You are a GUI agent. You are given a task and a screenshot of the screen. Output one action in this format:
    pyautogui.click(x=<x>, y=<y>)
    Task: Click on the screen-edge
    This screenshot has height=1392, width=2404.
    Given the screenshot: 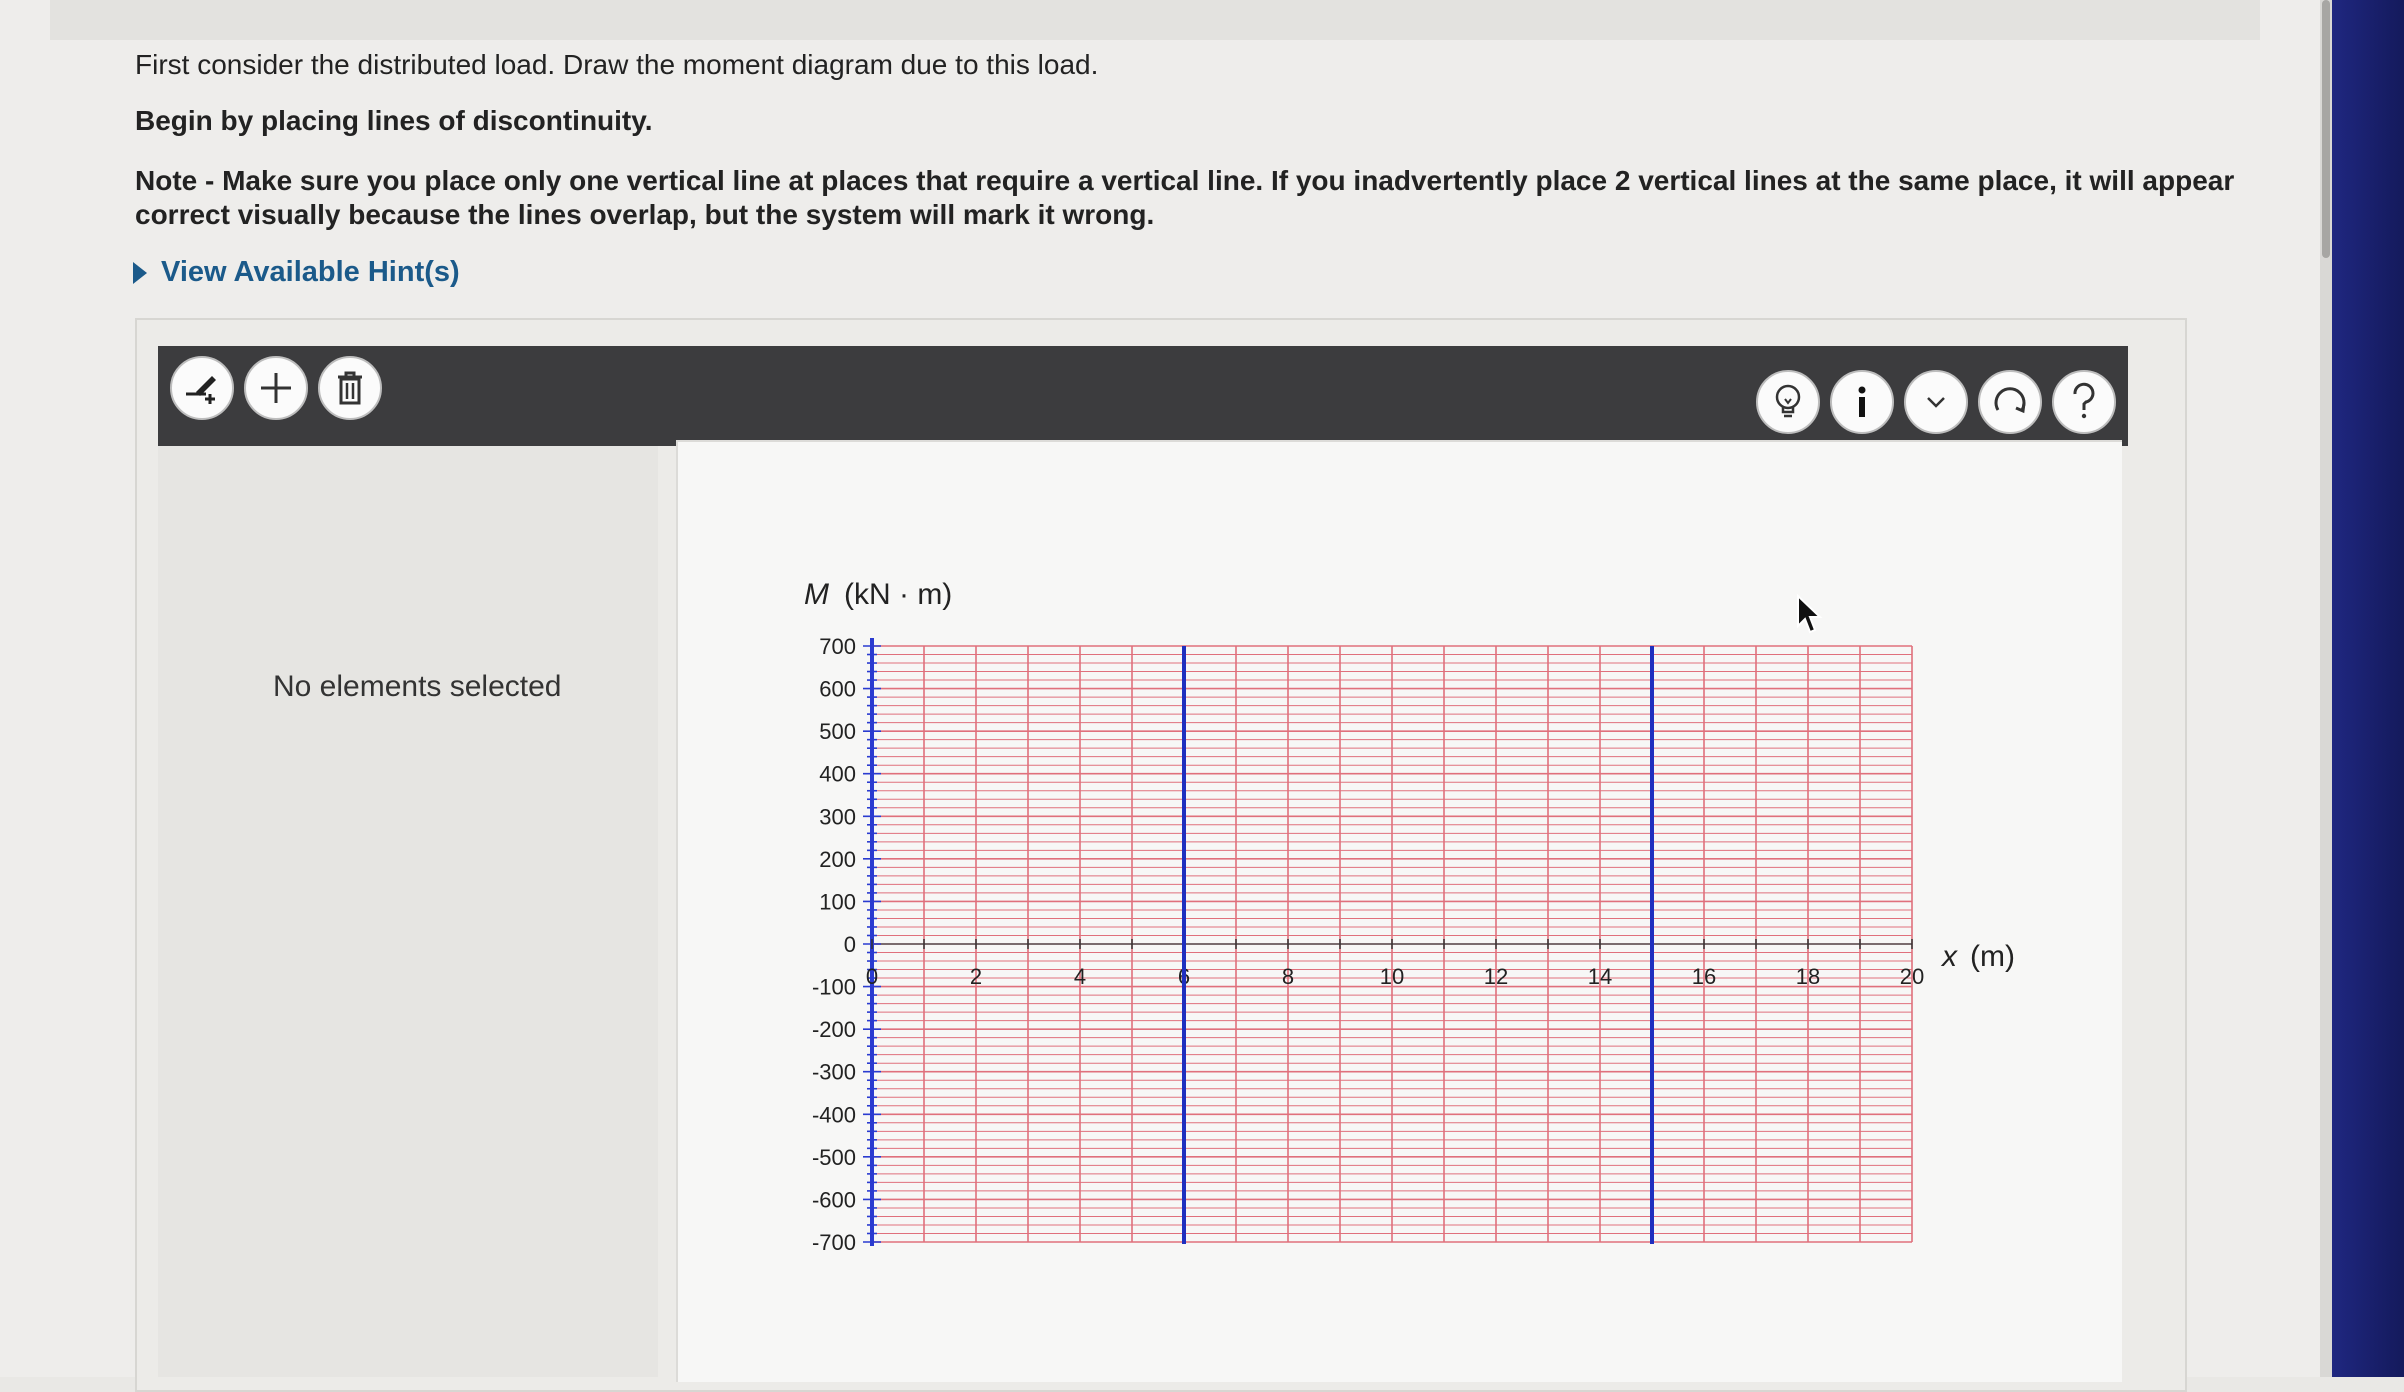 What is the action you would take?
    pyautogui.click(x=2368, y=688)
    